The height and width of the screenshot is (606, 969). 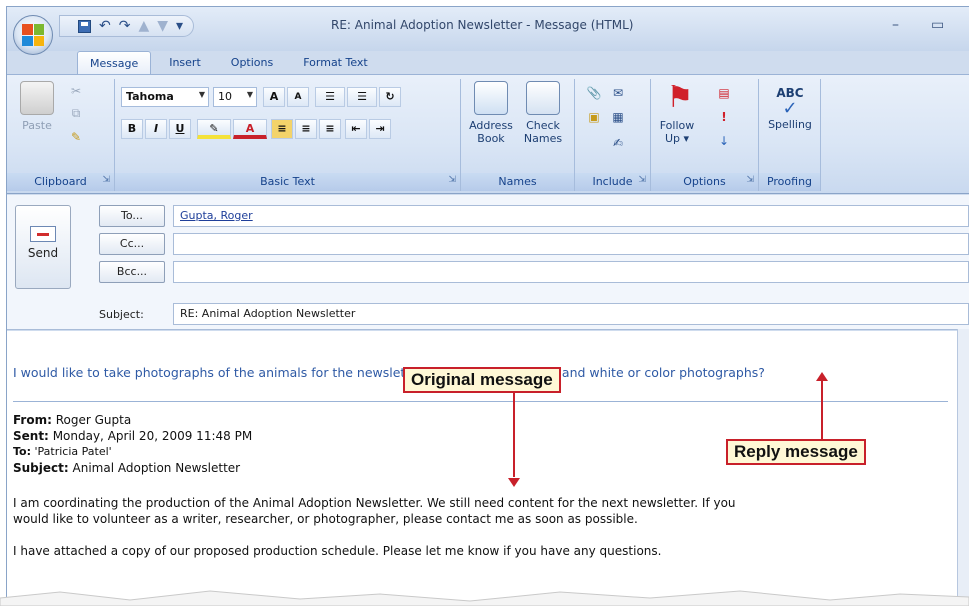 What do you see at coordinates (335, 63) in the screenshot?
I see `tab-format-text: Format Text` at bounding box center [335, 63].